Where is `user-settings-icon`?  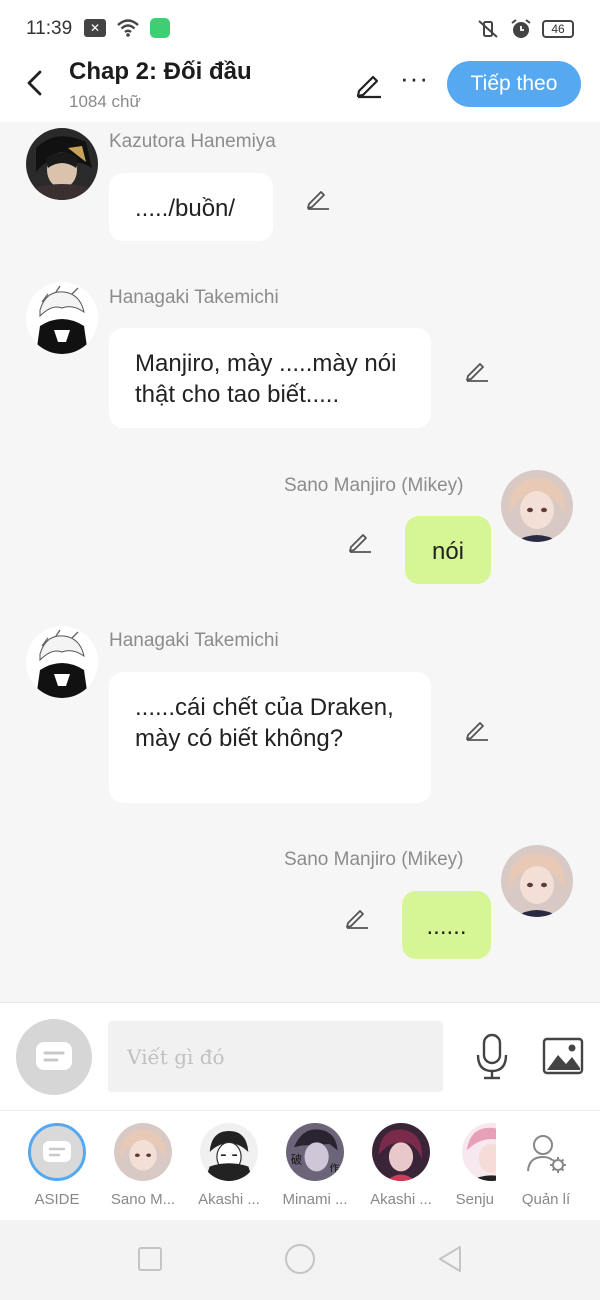
user-settings-icon is located at coordinates (546, 1154).